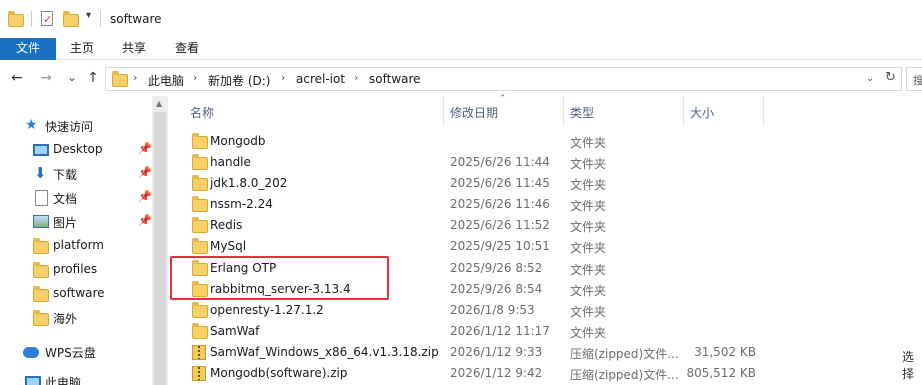  I want to click on chevron-down-icon: ⌄, so click(870, 78).